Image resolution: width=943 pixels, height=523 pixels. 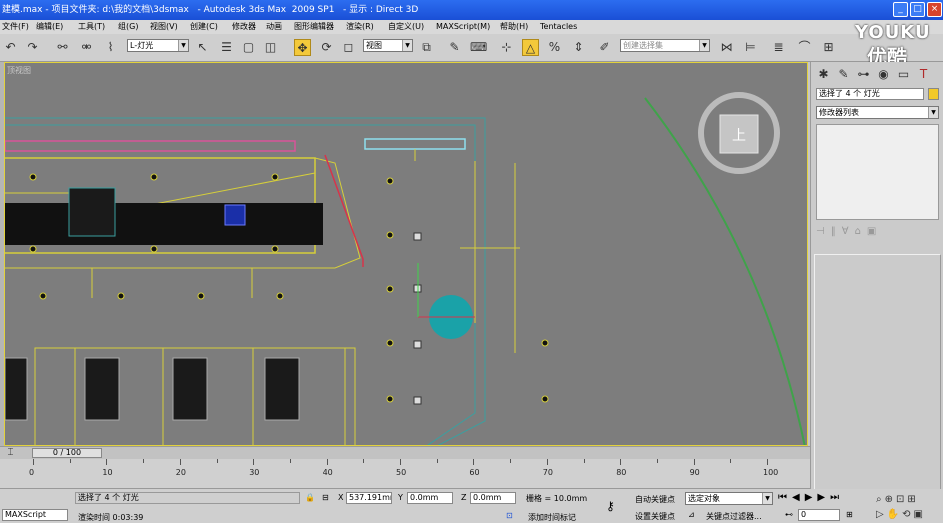 What do you see at coordinates (478, 47) in the screenshot?
I see `keyboard-shortcut-icon: ⌨` at bounding box center [478, 47].